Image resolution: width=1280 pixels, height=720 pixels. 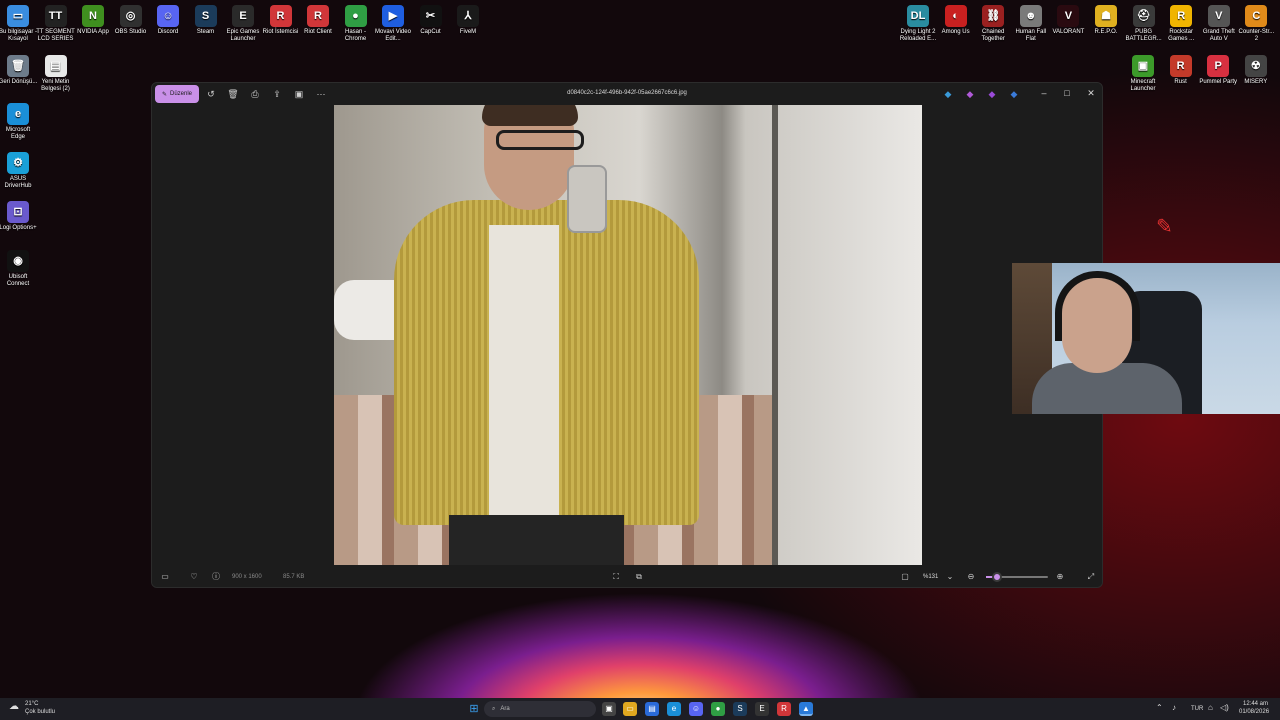 I want to click on favorite-icon: ♡, so click(x=194, y=577).